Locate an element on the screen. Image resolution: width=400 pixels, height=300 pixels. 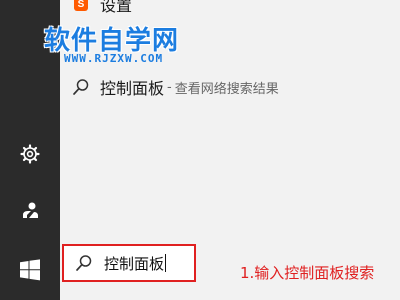
text-caret is located at coordinates (166, 263).